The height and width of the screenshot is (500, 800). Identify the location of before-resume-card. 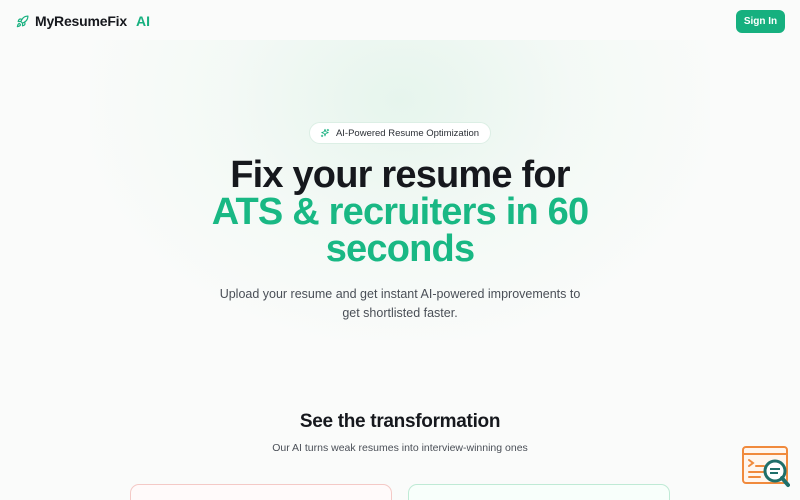
(261, 492).